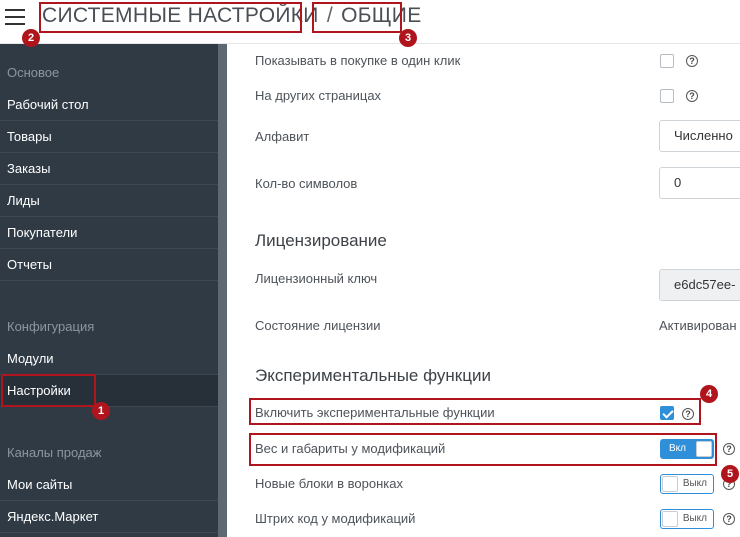 This screenshot has height=537, width=740. Describe the element at coordinates (101, 411) in the screenshot. I see `annotation-badge-1: 1` at that location.